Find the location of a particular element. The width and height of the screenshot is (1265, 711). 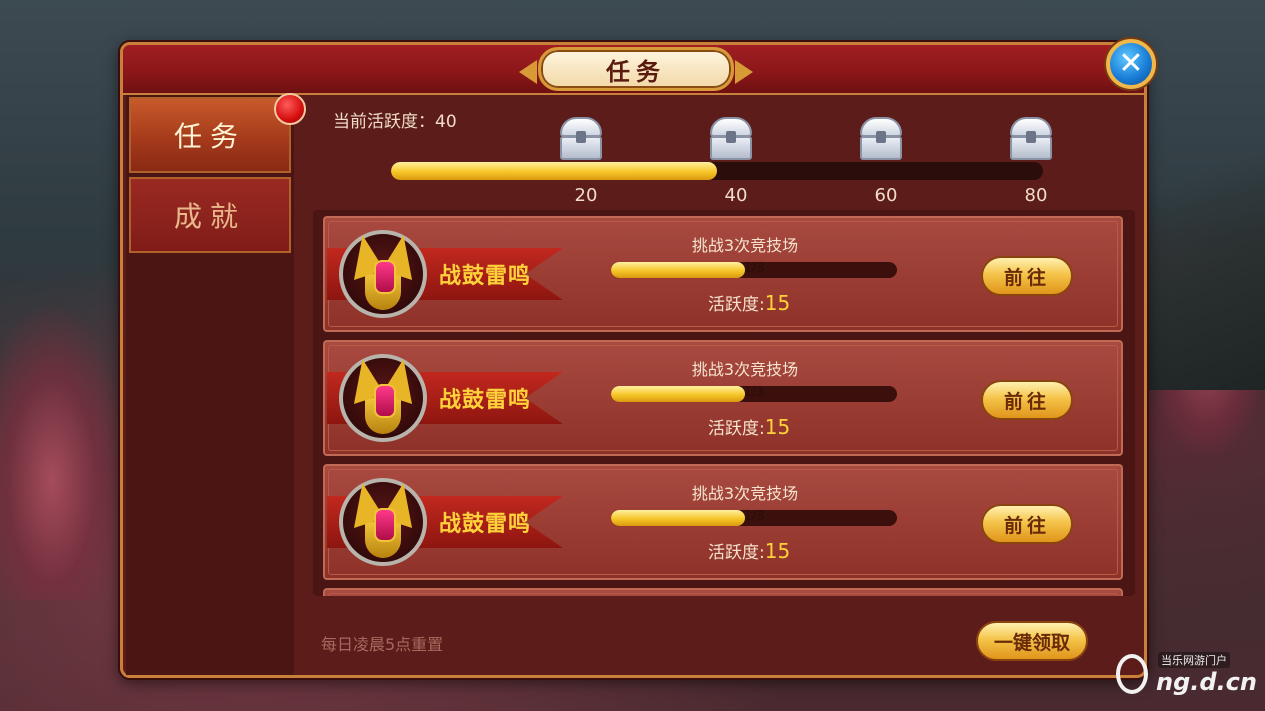

panel-title: 任务 is located at coordinates (636, 71).